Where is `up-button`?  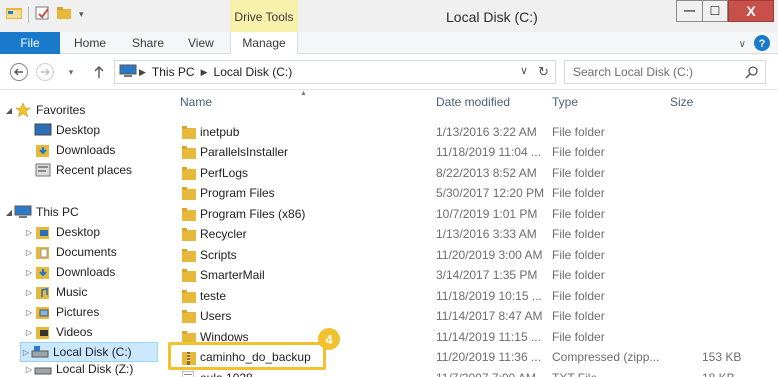 up-button is located at coordinates (99, 72).